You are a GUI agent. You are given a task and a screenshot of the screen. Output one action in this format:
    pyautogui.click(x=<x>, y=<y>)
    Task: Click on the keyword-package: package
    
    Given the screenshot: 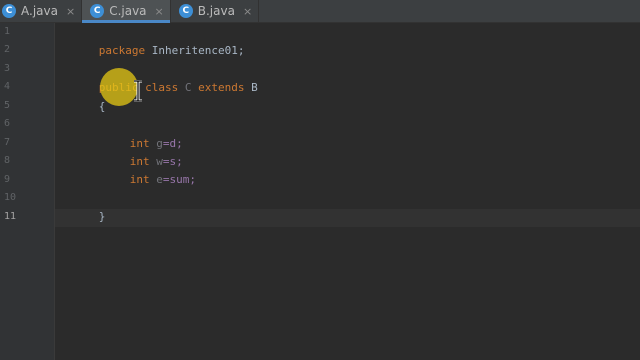 What is the action you would take?
    pyautogui.click(x=122, y=50)
    